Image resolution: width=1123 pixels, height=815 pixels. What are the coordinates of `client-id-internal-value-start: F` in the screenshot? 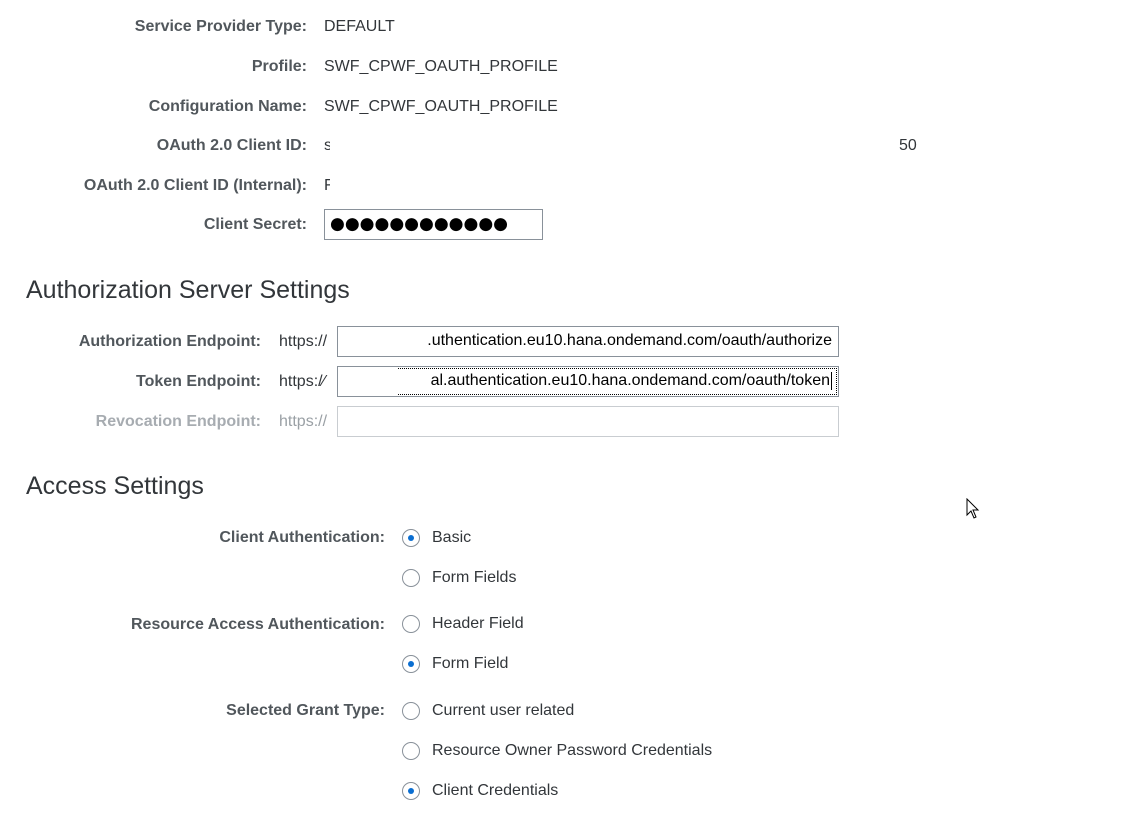 It's located at (327, 185).